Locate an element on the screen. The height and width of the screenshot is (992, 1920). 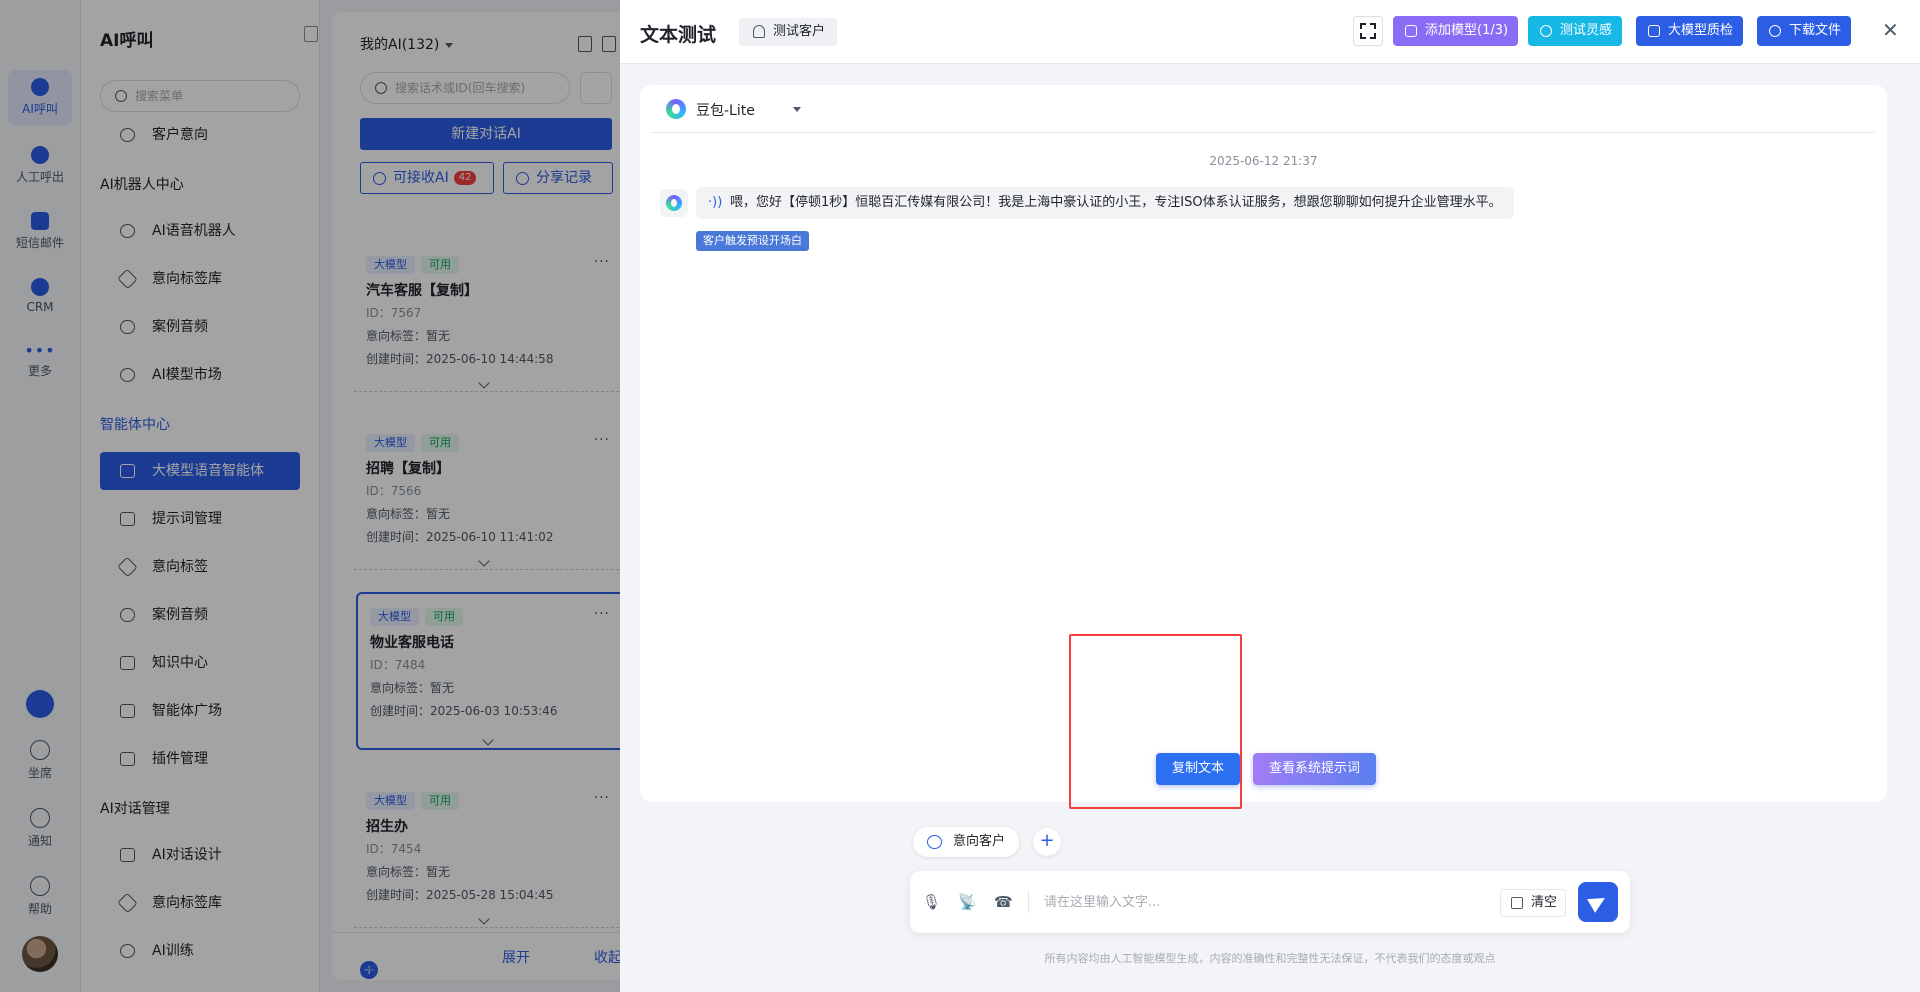
audio-wave-icon: ·)) is located at coordinates (715, 203).